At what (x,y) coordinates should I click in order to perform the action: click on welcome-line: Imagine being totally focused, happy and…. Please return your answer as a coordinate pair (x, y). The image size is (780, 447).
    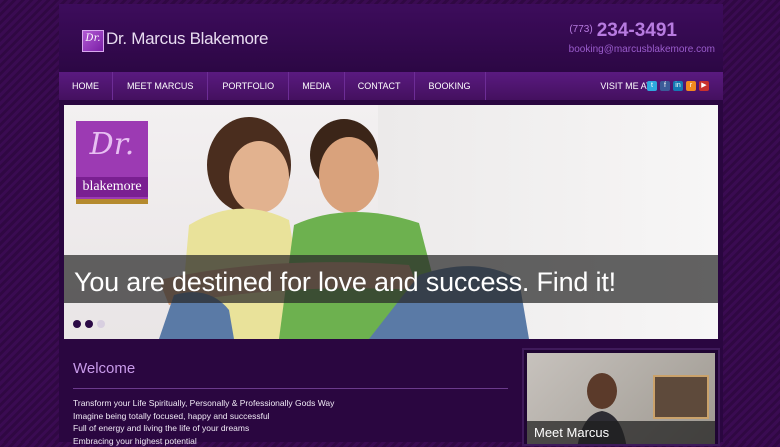
    Looking at the image, I should click on (203, 416).